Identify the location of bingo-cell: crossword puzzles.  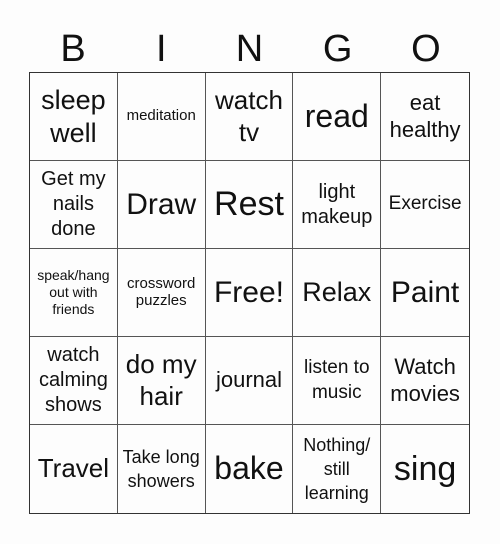
(161, 293).